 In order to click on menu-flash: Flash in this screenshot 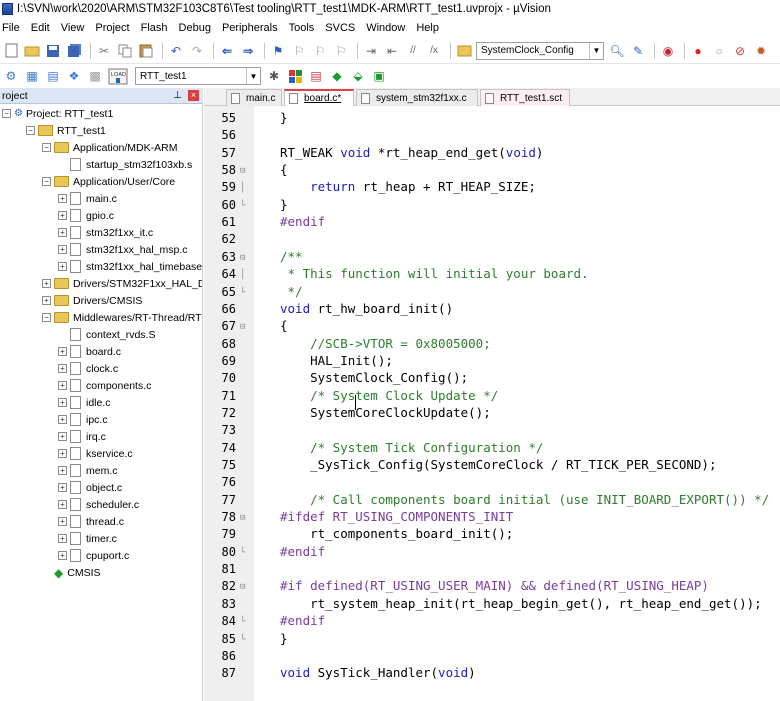, I will do `click(154, 28)`.